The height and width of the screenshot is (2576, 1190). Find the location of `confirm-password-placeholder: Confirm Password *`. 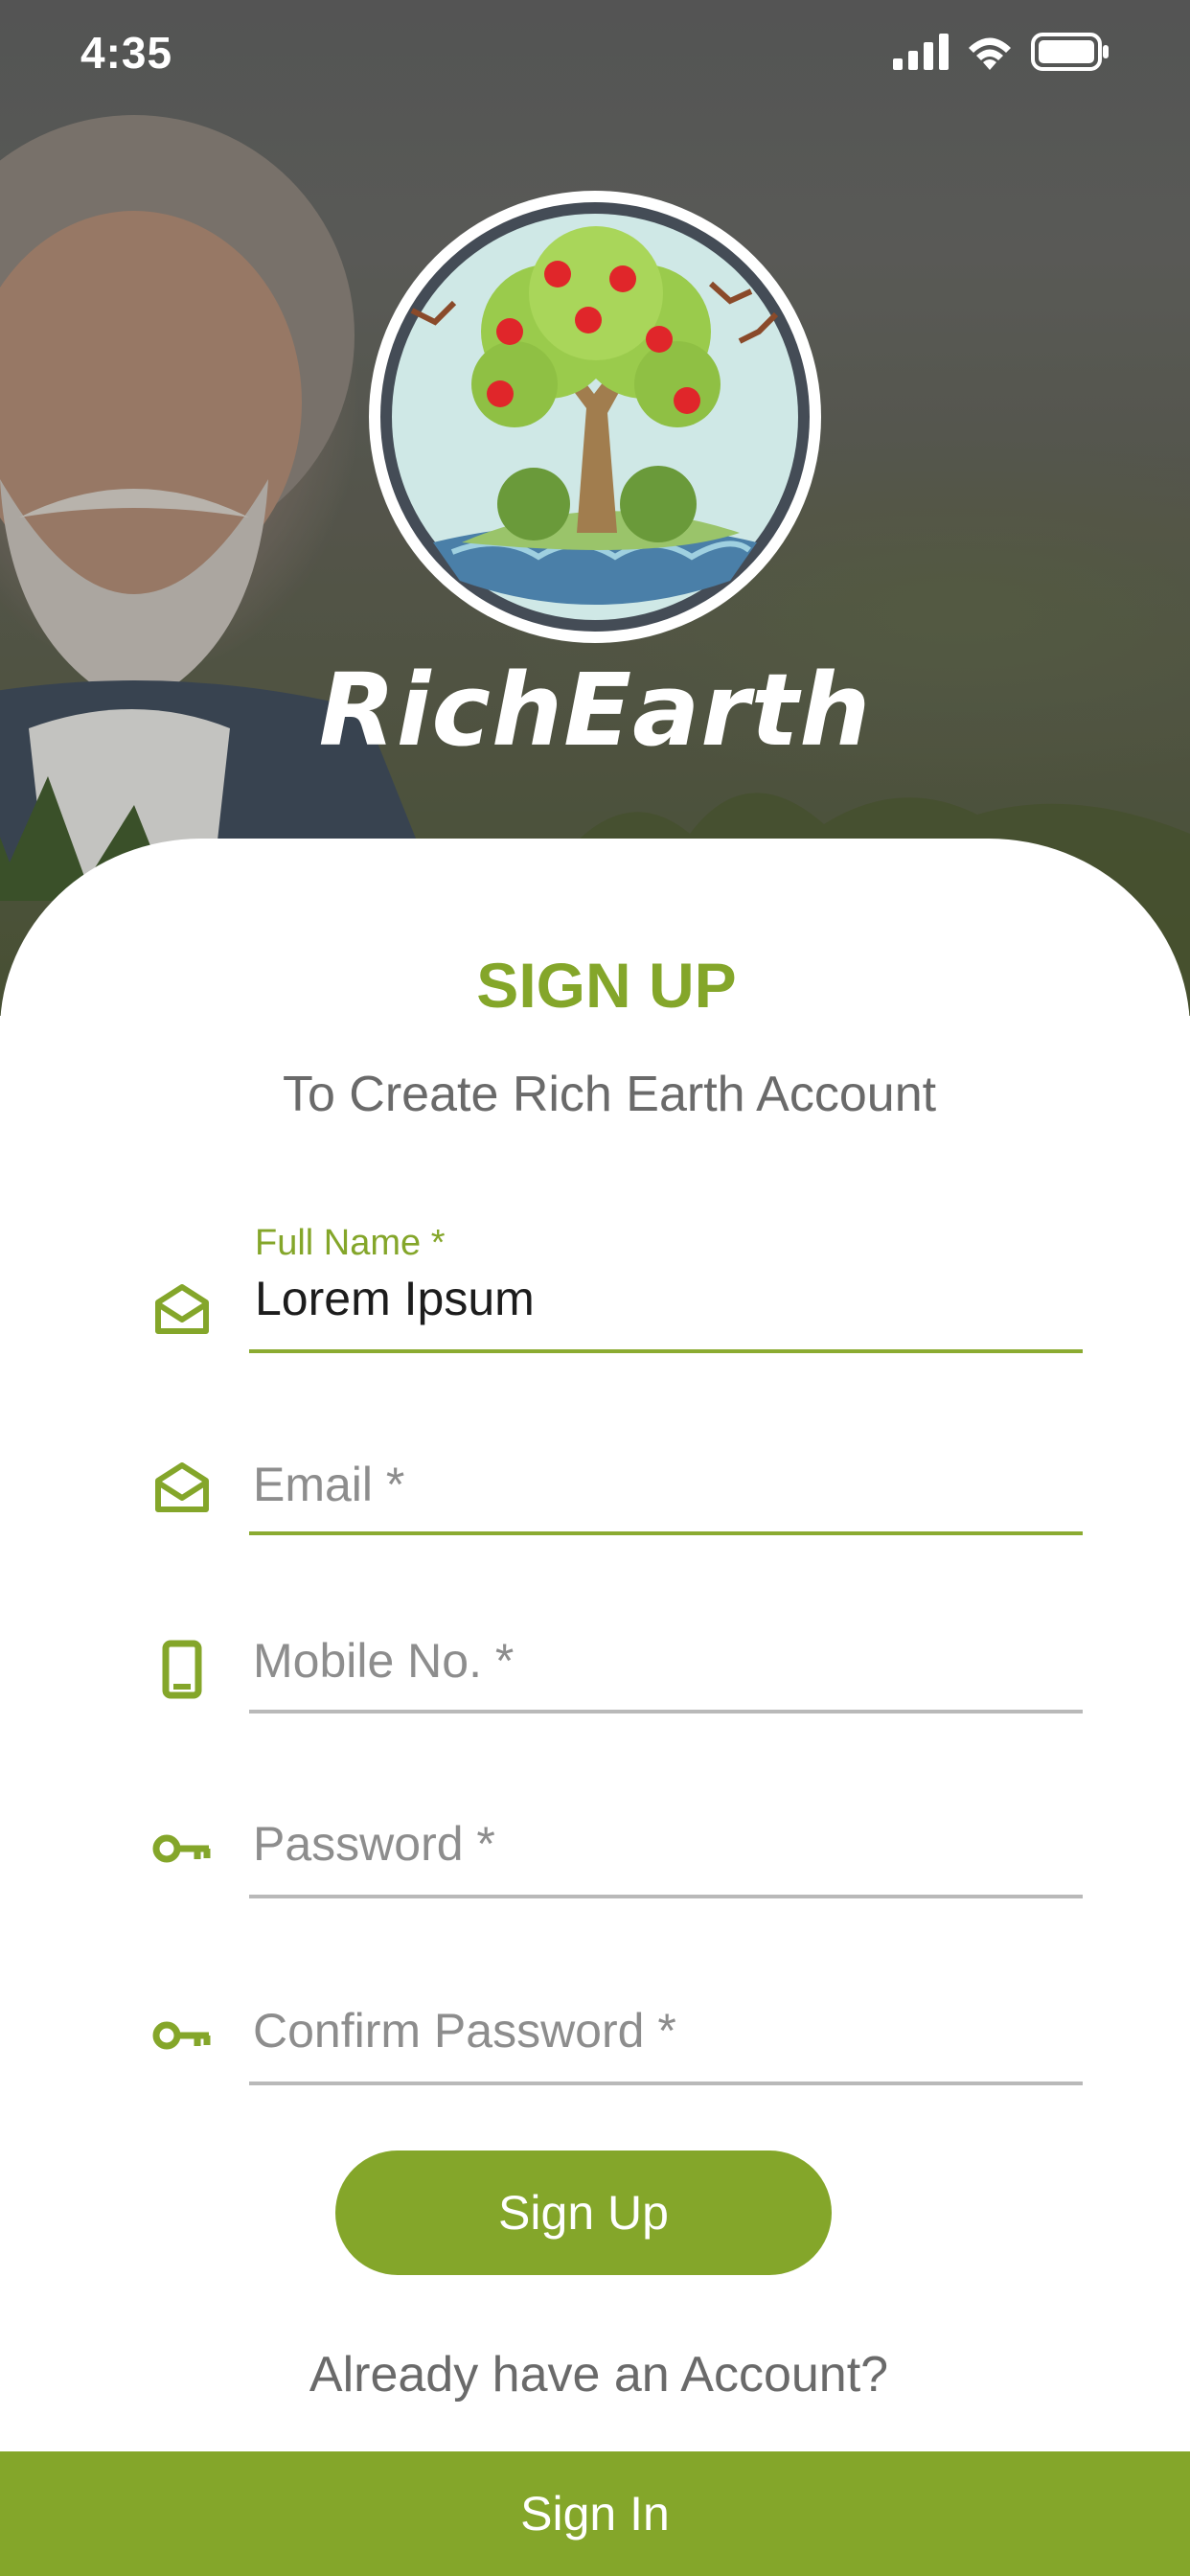

confirm-password-placeholder: Confirm Password * is located at coordinates (465, 2030).